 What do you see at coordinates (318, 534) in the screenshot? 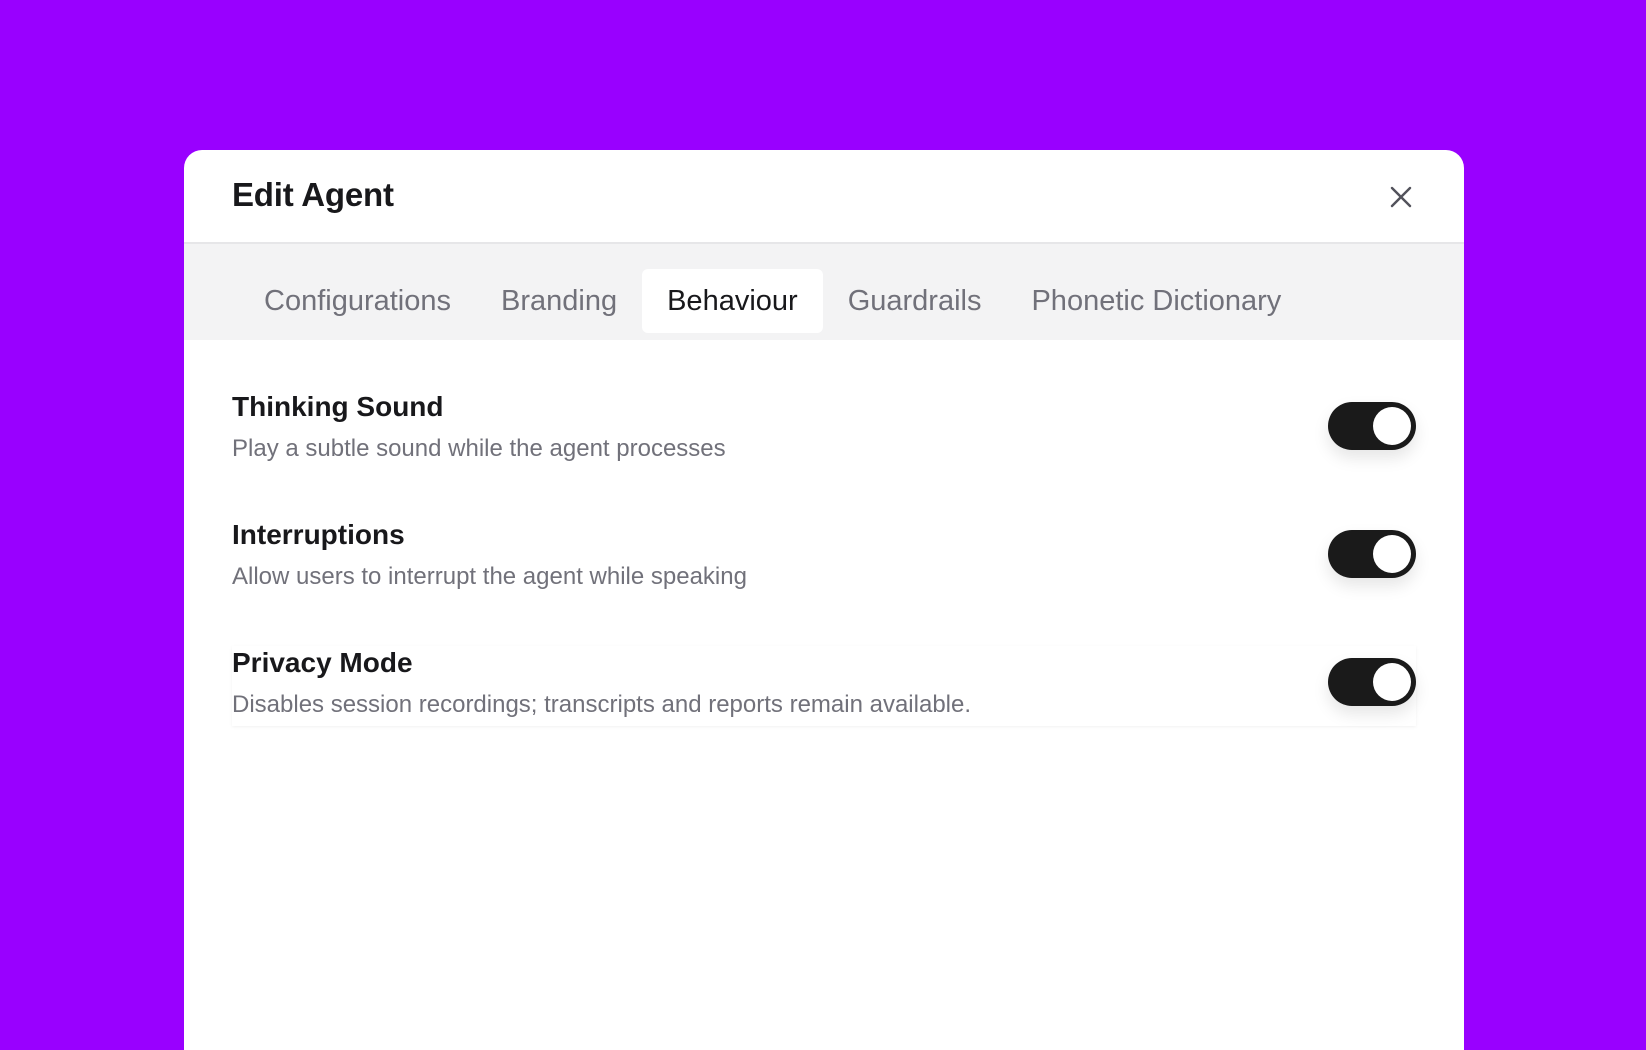
I see `setting-title: Interruptions` at bounding box center [318, 534].